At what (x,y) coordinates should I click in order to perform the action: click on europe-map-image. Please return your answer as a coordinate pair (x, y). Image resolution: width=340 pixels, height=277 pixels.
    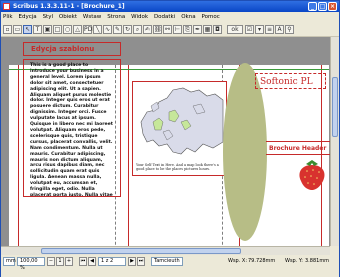
    Looking at the image, I should click on (179, 122).